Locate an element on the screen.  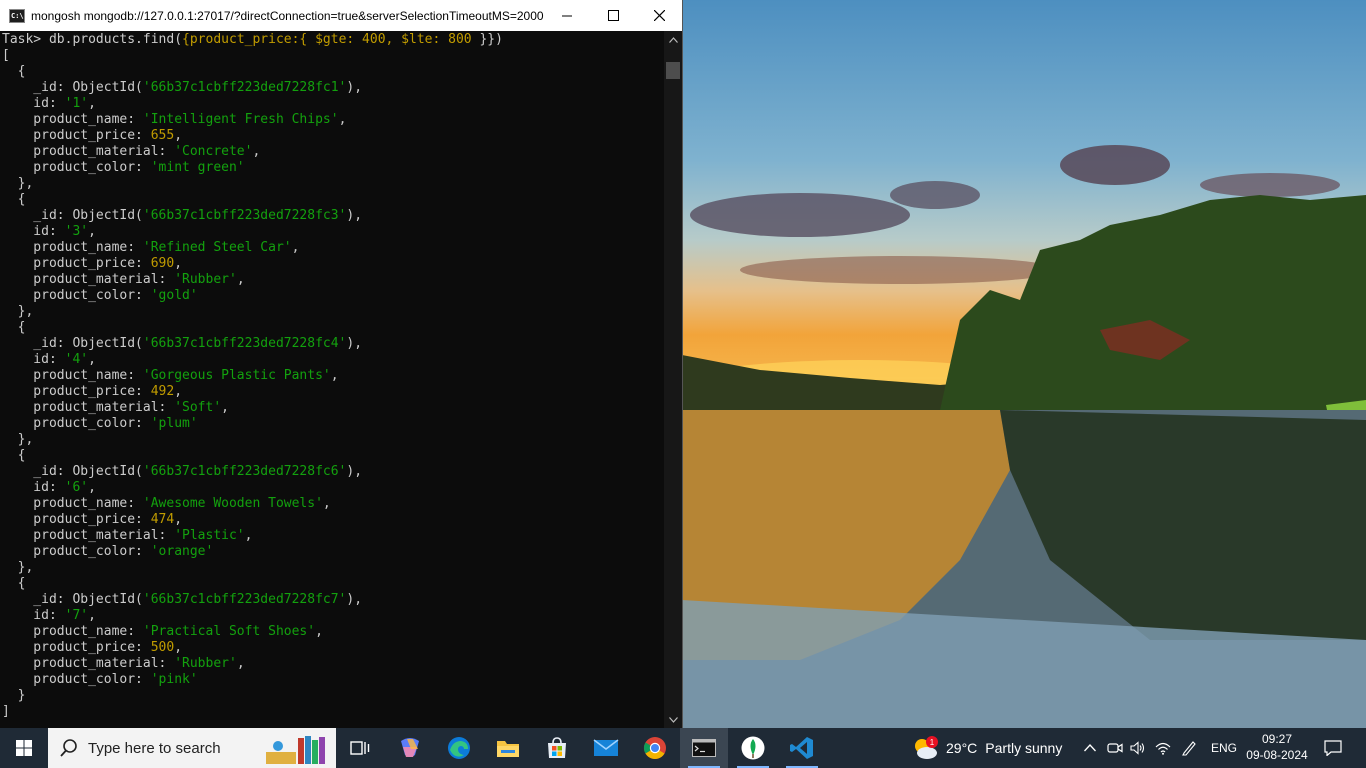
windows-logo-icon is located at coordinates (24, 748).